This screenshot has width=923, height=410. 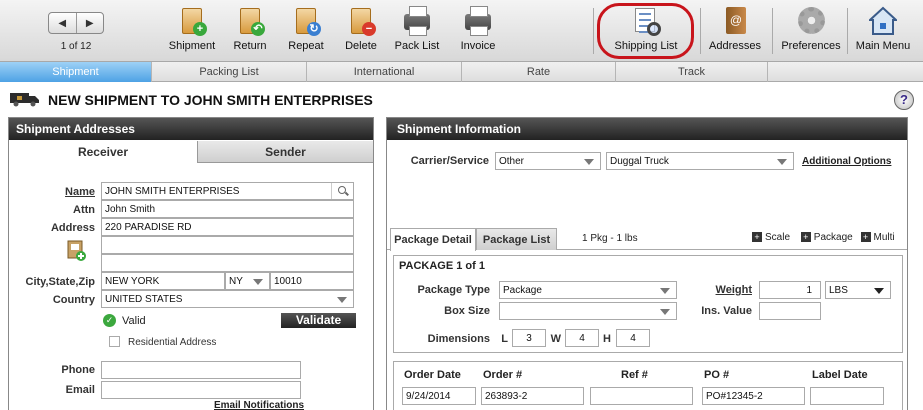 I want to click on add-package-button: + Package, so click(x=826, y=237).